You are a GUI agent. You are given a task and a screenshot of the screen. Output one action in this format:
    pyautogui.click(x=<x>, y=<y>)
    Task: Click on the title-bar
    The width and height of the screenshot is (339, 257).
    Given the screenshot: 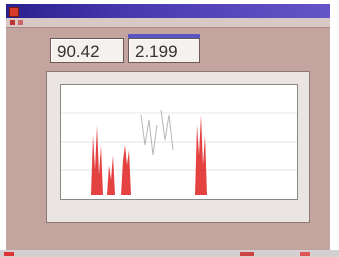 What is the action you would take?
    pyautogui.click(x=168, y=11)
    